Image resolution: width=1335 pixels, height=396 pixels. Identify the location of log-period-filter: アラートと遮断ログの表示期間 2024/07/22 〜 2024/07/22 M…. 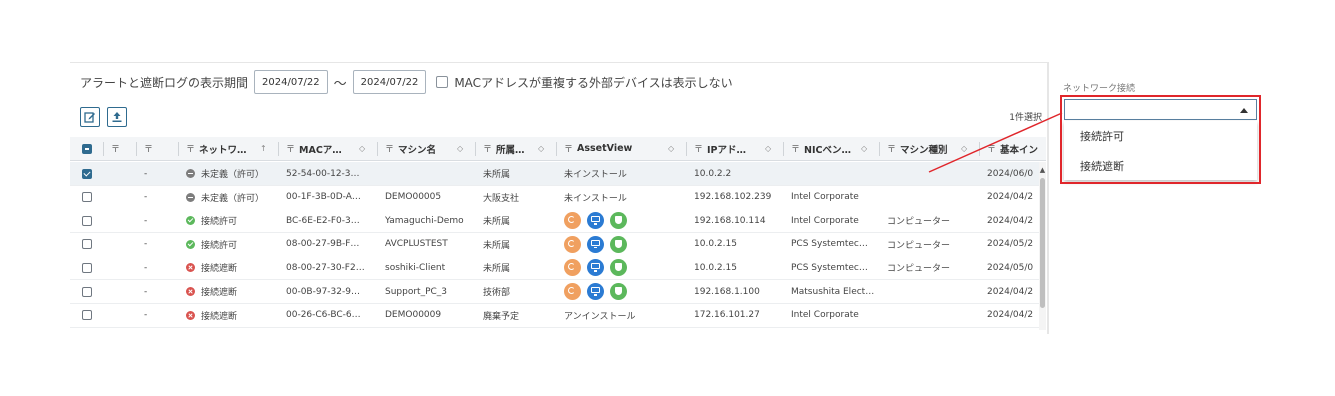
(406, 82).